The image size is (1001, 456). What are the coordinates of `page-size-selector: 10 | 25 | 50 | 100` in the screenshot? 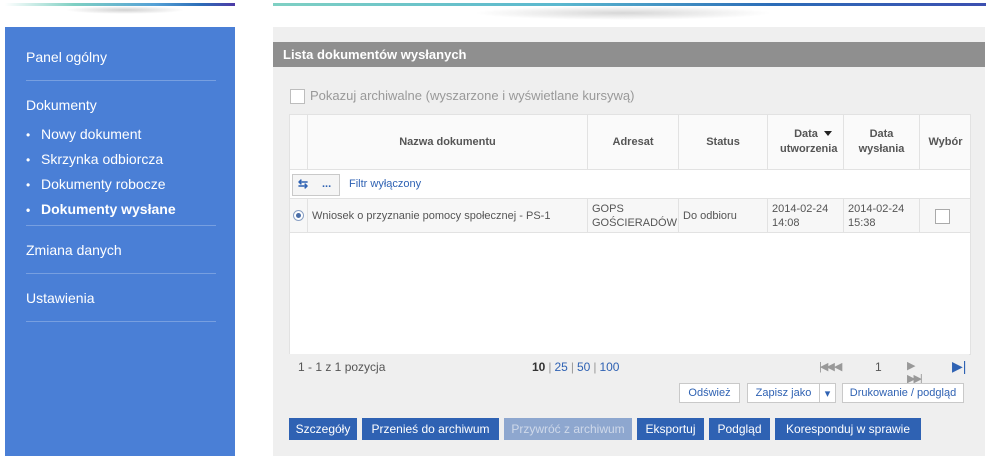 It's located at (576, 367).